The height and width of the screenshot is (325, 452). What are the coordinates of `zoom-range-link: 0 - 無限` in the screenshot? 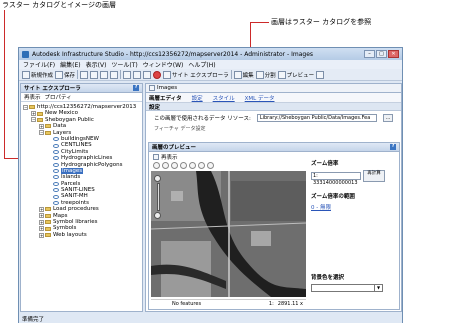 It's located at (354, 207).